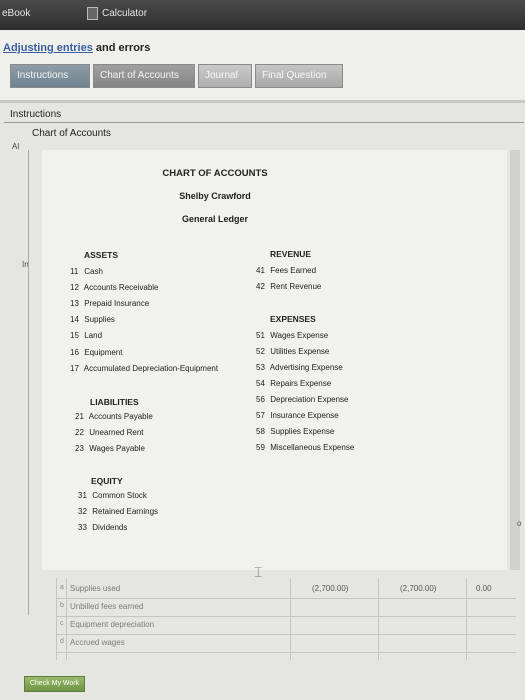 The height and width of the screenshot is (700, 525). I want to click on ledger-label: General Ledger, so click(215, 219).